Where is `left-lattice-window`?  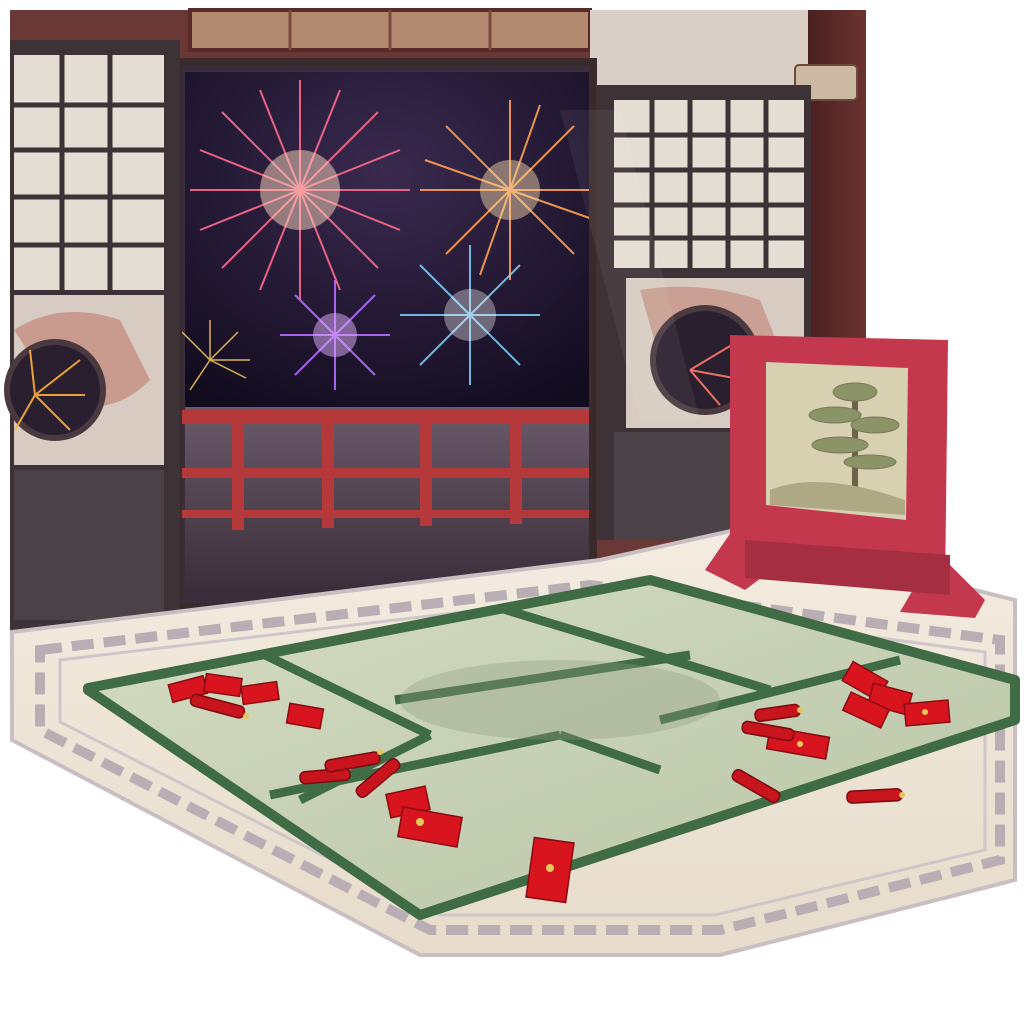
left-lattice-window is located at coordinates (92, 335).